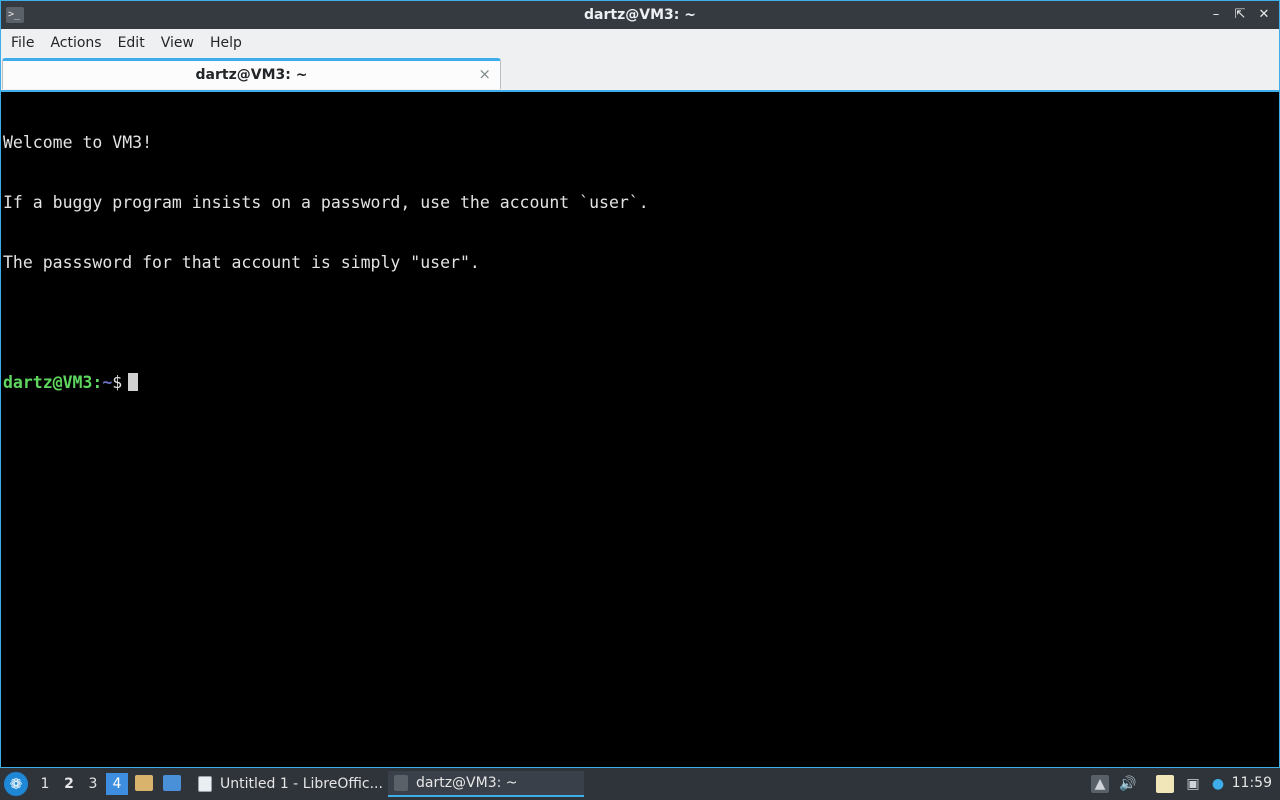 This screenshot has width=1280, height=800. What do you see at coordinates (1264, 15) in the screenshot?
I see `close-icon: ✕` at bounding box center [1264, 15].